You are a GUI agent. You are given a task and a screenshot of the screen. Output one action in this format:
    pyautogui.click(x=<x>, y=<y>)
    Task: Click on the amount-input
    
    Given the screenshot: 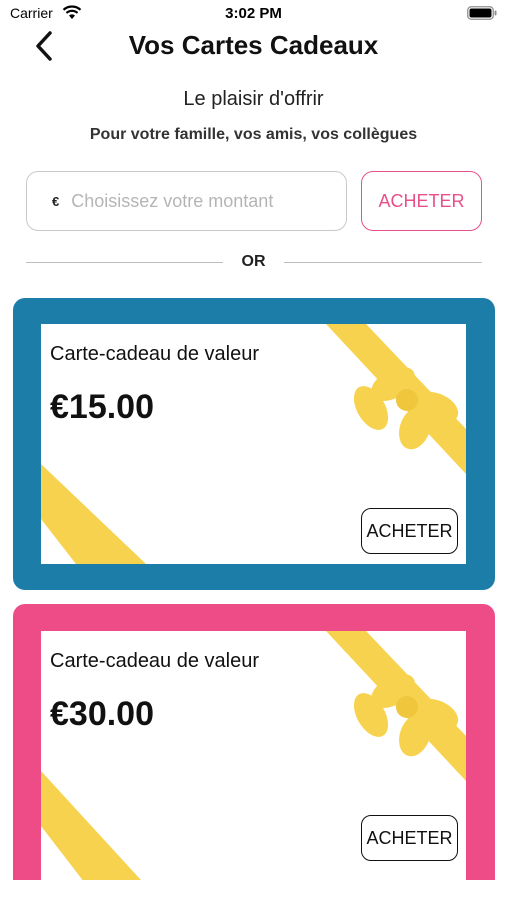 What is the action you would take?
    pyautogui.click(x=201, y=201)
    